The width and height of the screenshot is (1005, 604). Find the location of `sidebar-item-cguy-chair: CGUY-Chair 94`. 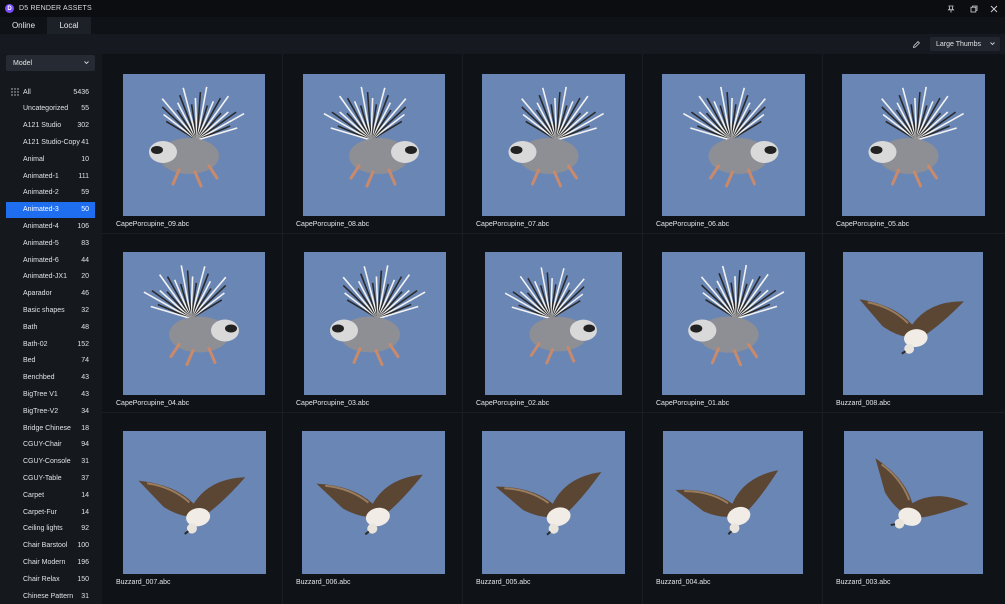

sidebar-item-cguy-chair: CGUY-Chair 94 is located at coordinates (50, 445).